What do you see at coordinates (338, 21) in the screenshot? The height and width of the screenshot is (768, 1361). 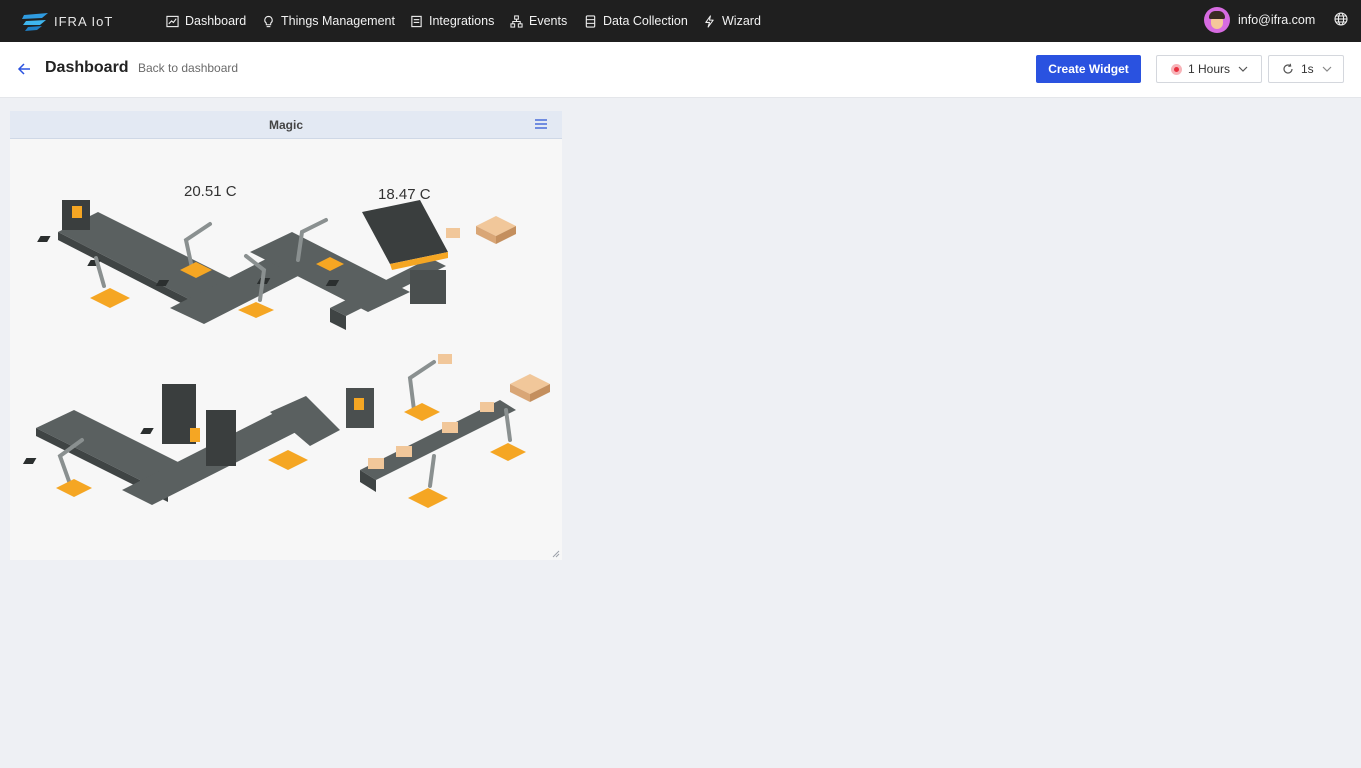 I see `nav-things-label: Things Management` at bounding box center [338, 21].